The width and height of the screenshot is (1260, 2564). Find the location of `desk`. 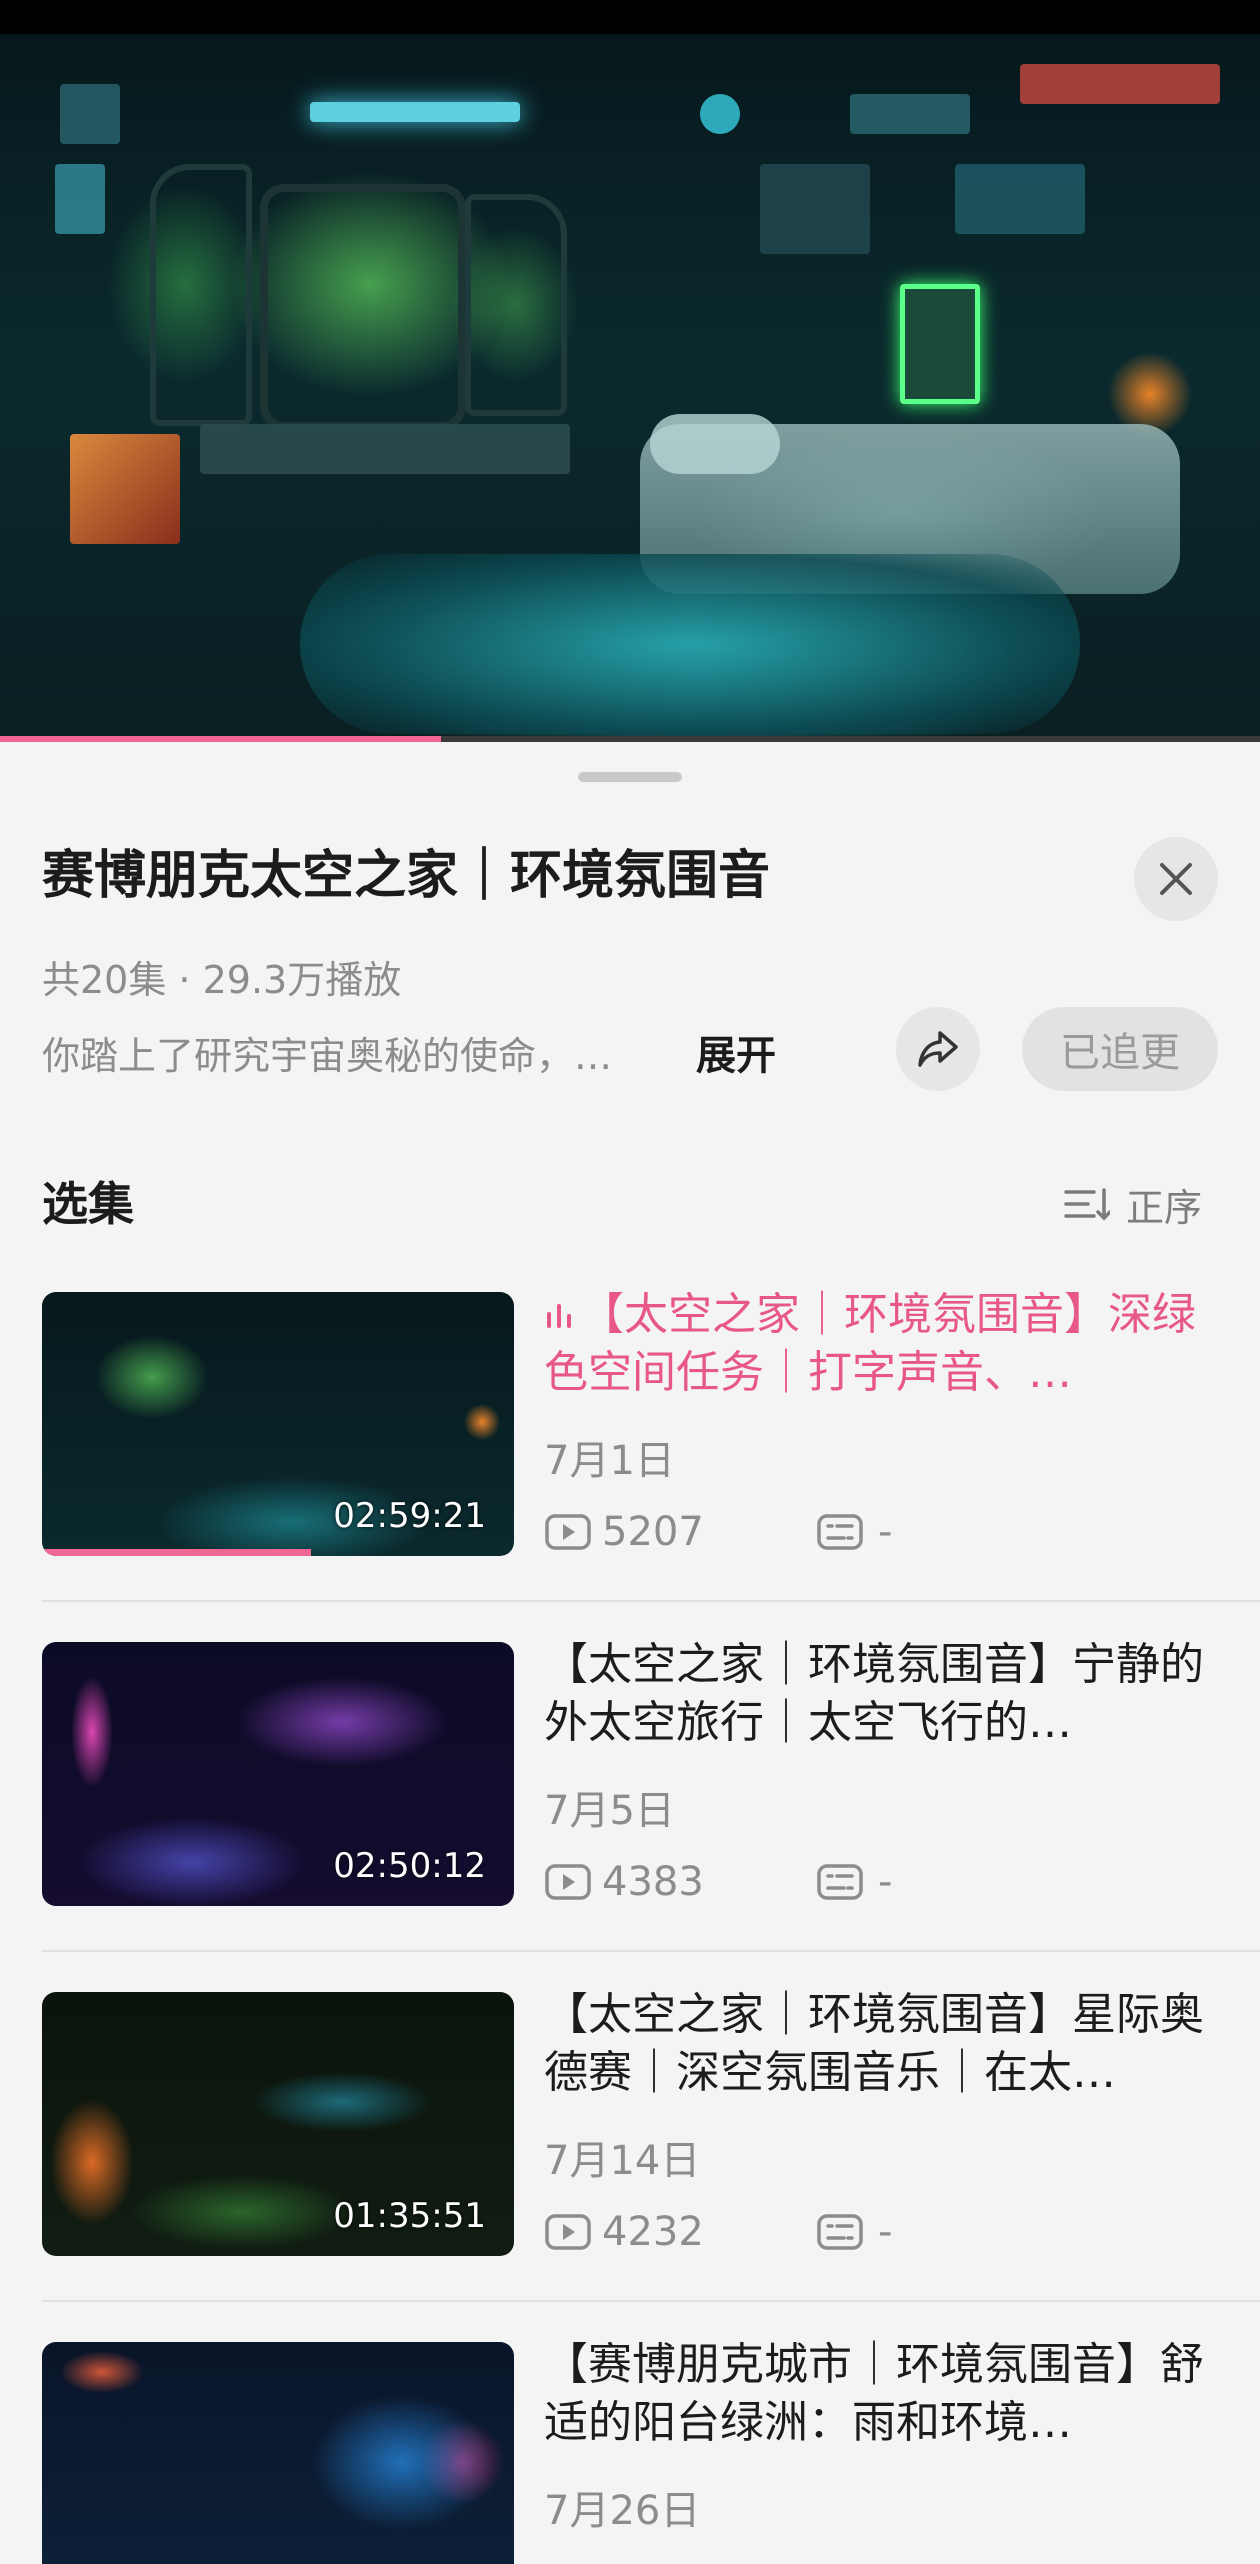

desk is located at coordinates (385, 449).